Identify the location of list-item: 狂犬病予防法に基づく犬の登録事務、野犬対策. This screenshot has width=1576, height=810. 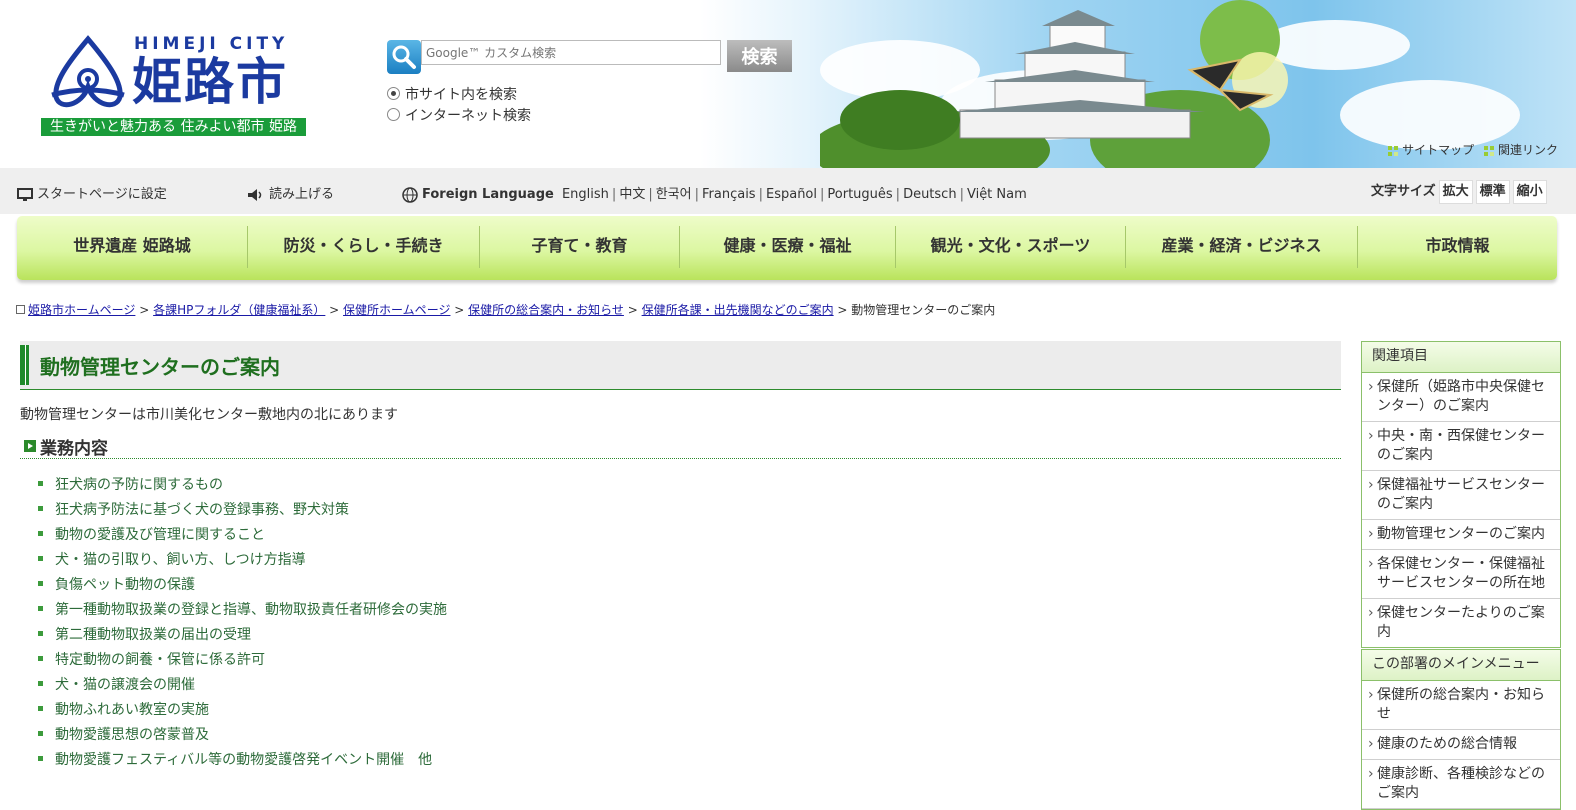
(242, 511).